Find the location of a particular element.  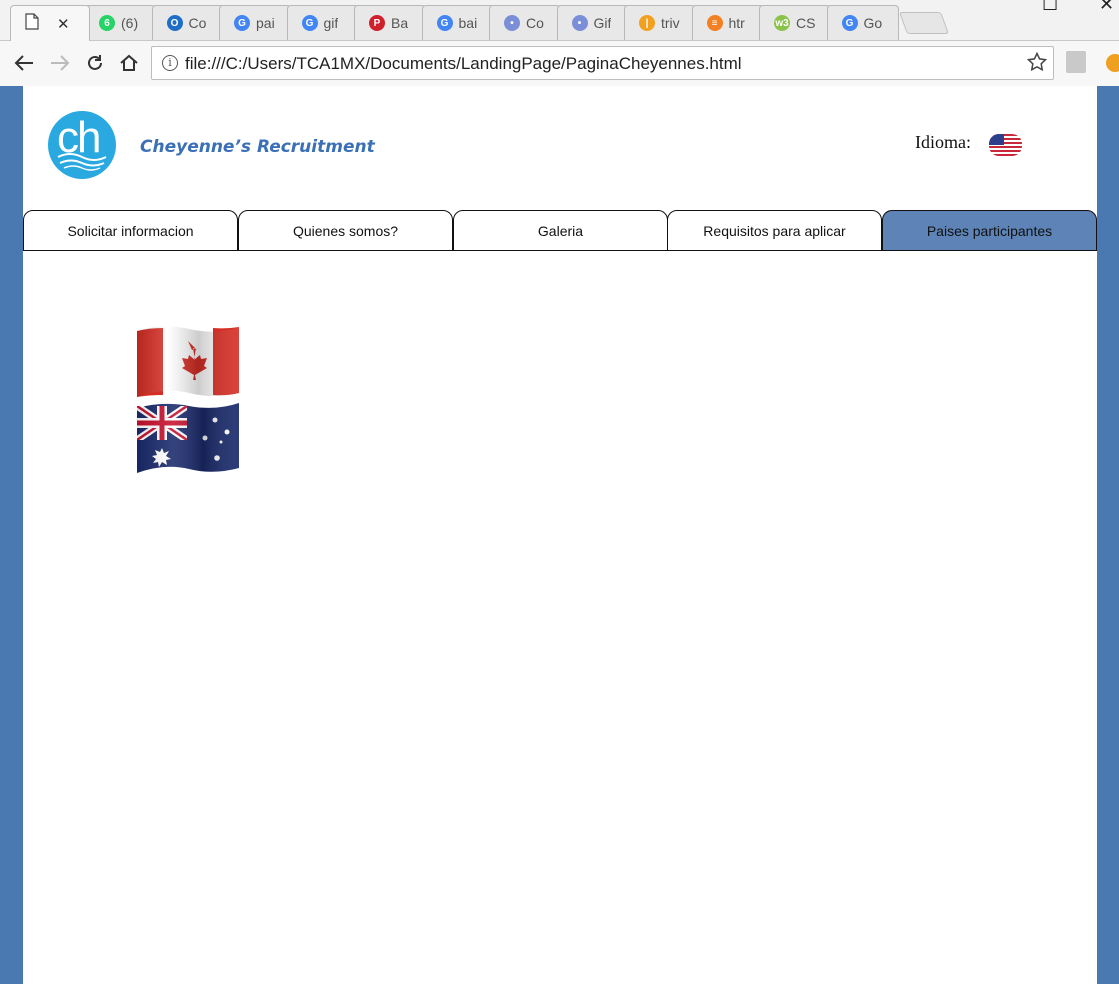

extension-icon is located at coordinates (1112, 63).